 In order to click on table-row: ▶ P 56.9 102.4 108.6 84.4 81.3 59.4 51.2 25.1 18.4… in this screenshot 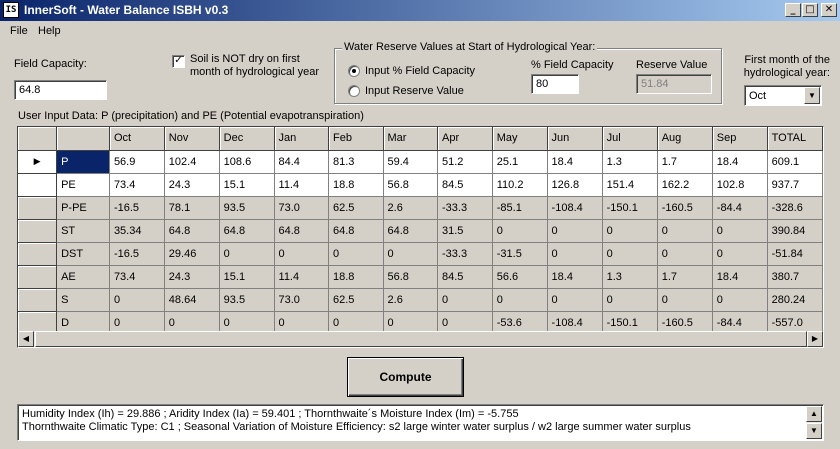, I will do `click(420, 162)`.